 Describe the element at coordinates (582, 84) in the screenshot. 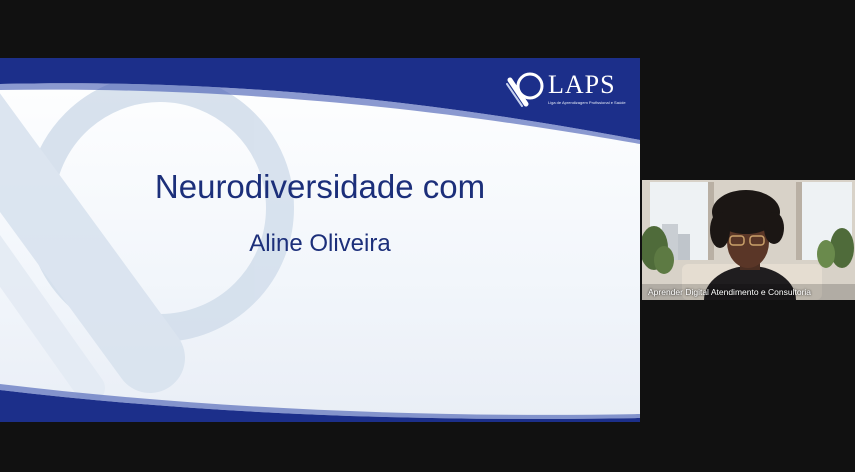

I see `logo-text: LAPS` at that location.